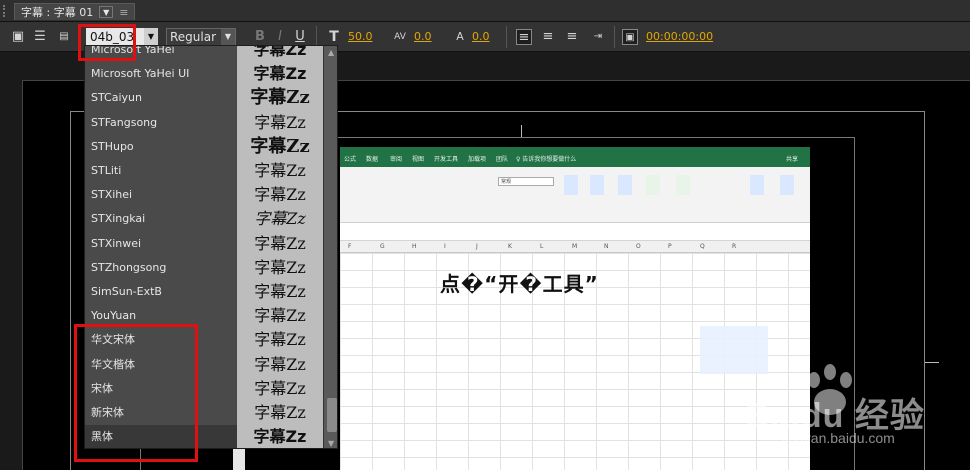  What do you see at coordinates (382, 246) in the screenshot?
I see `excel-col: G` at bounding box center [382, 246].